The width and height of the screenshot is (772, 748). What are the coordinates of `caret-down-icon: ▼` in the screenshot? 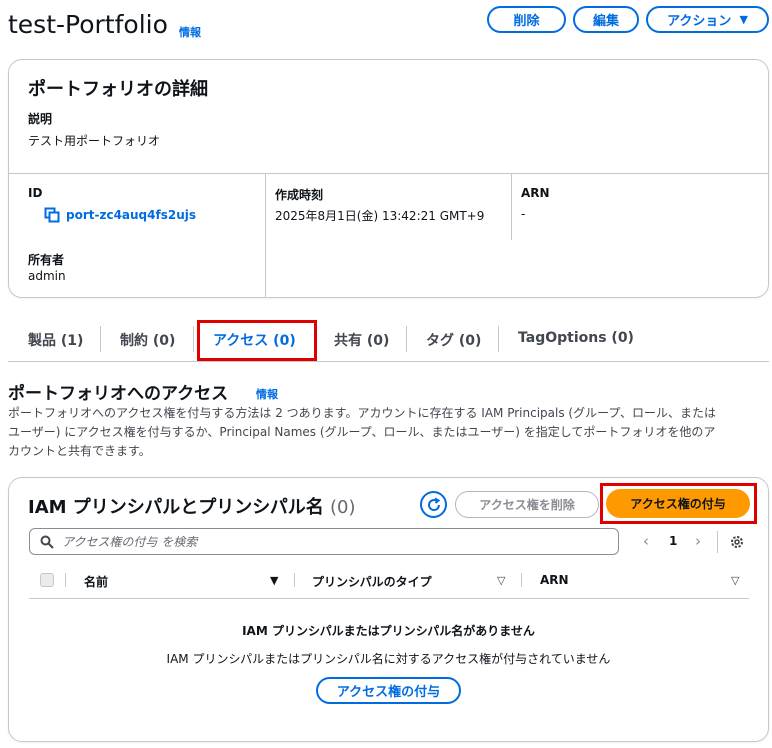 It's located at (743, 19).